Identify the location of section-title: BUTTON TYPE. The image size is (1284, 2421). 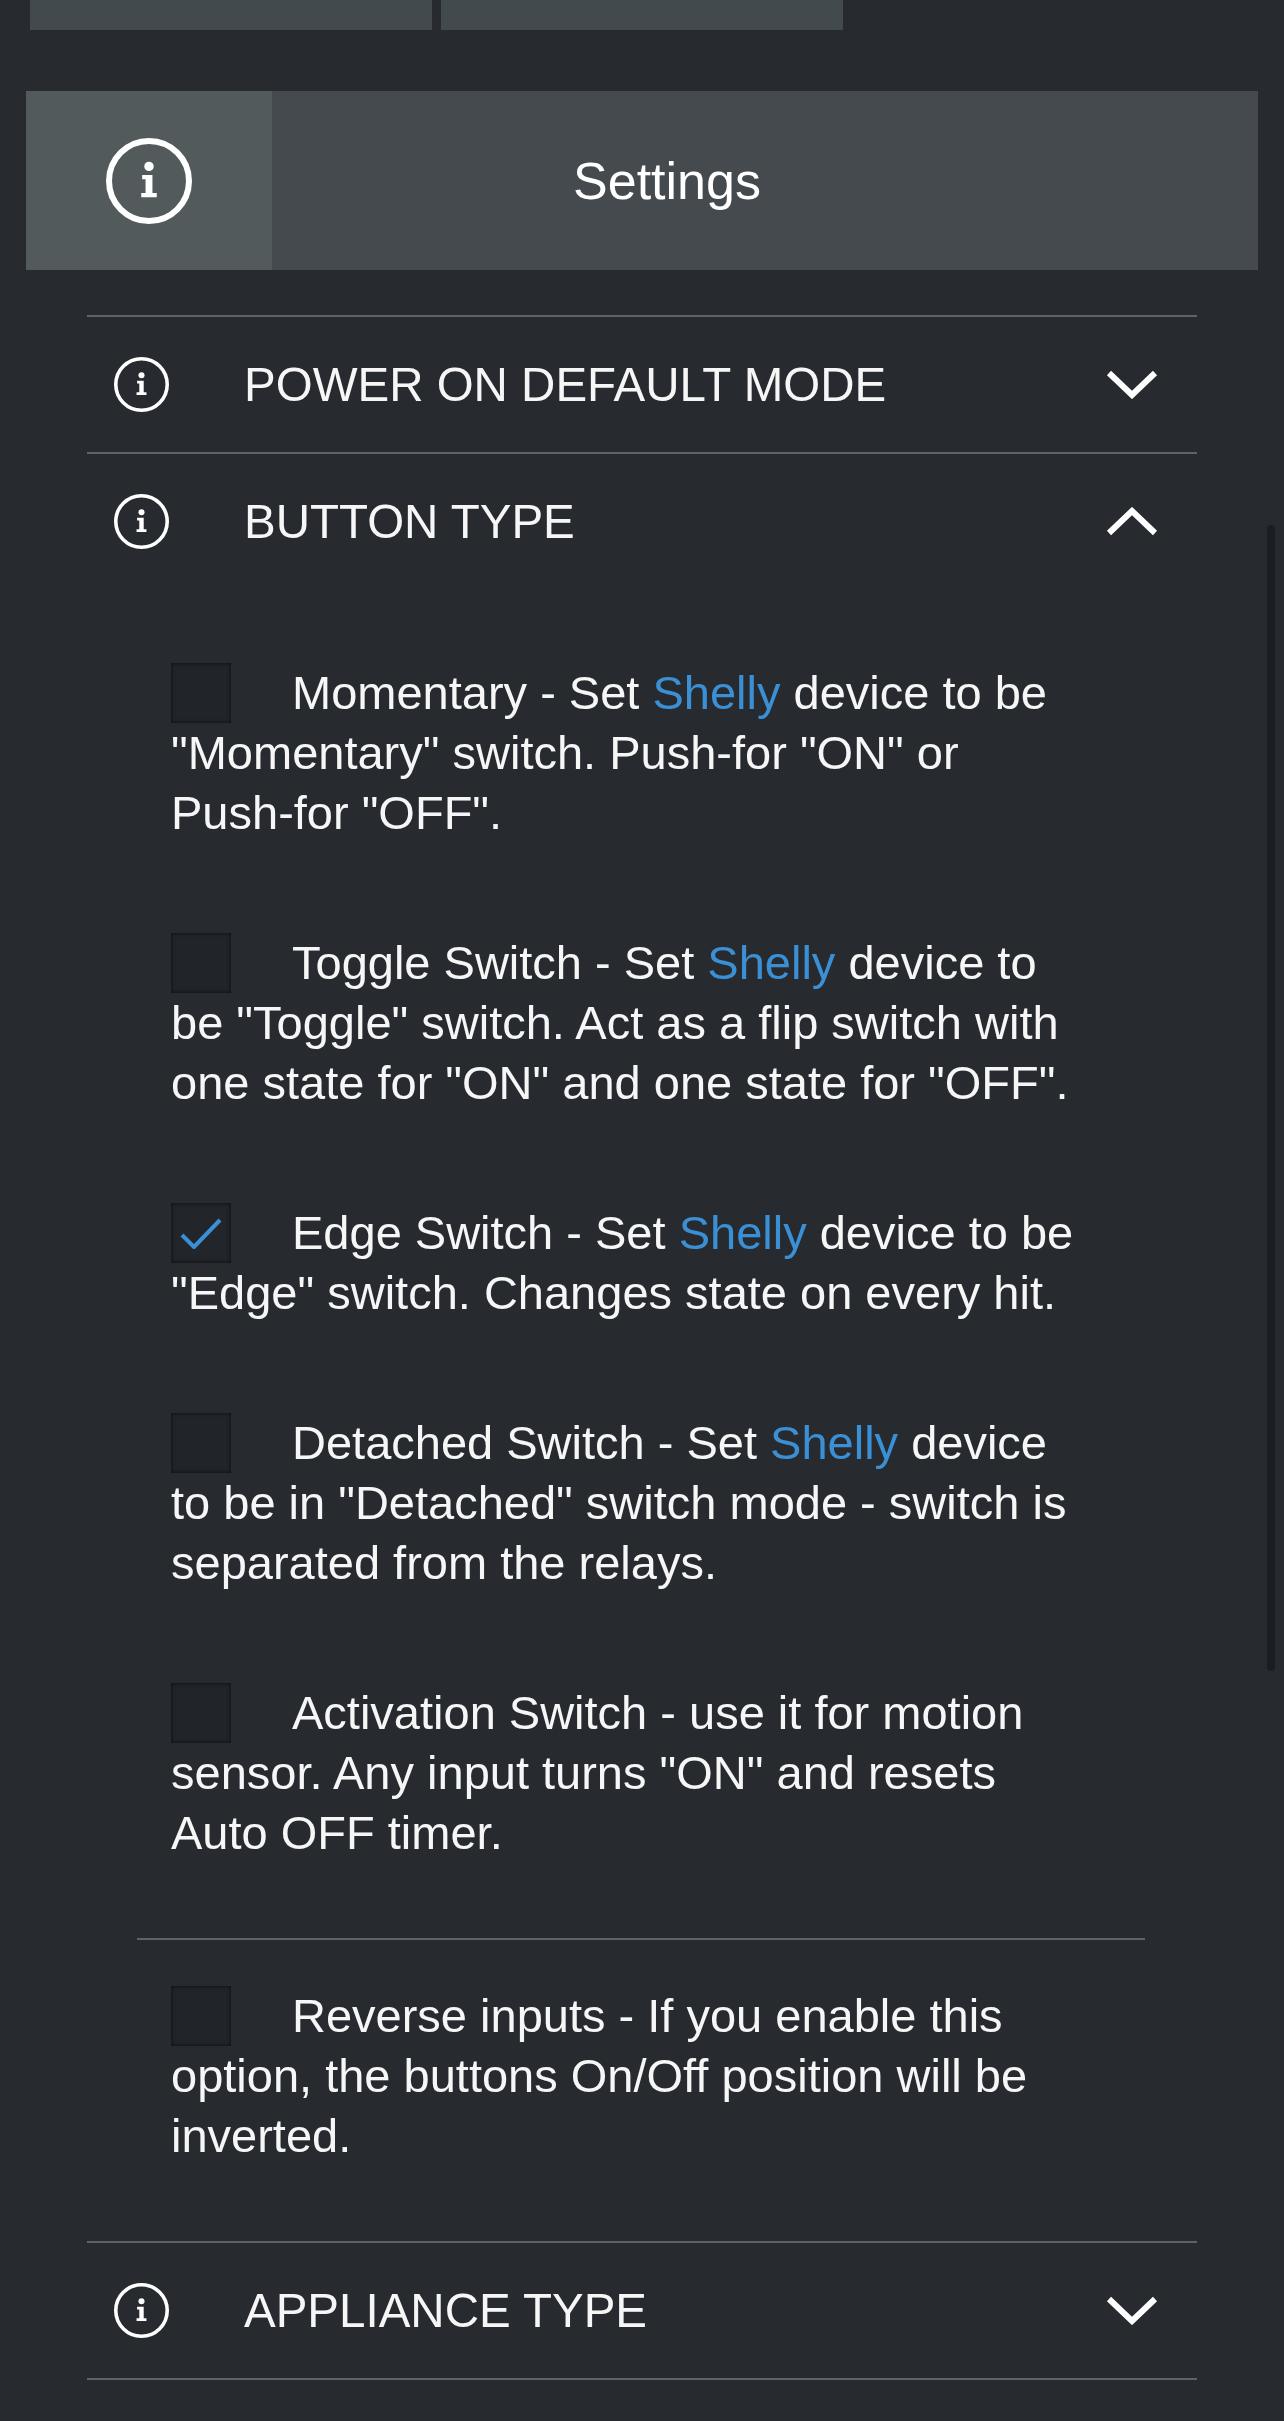
(675, 521).